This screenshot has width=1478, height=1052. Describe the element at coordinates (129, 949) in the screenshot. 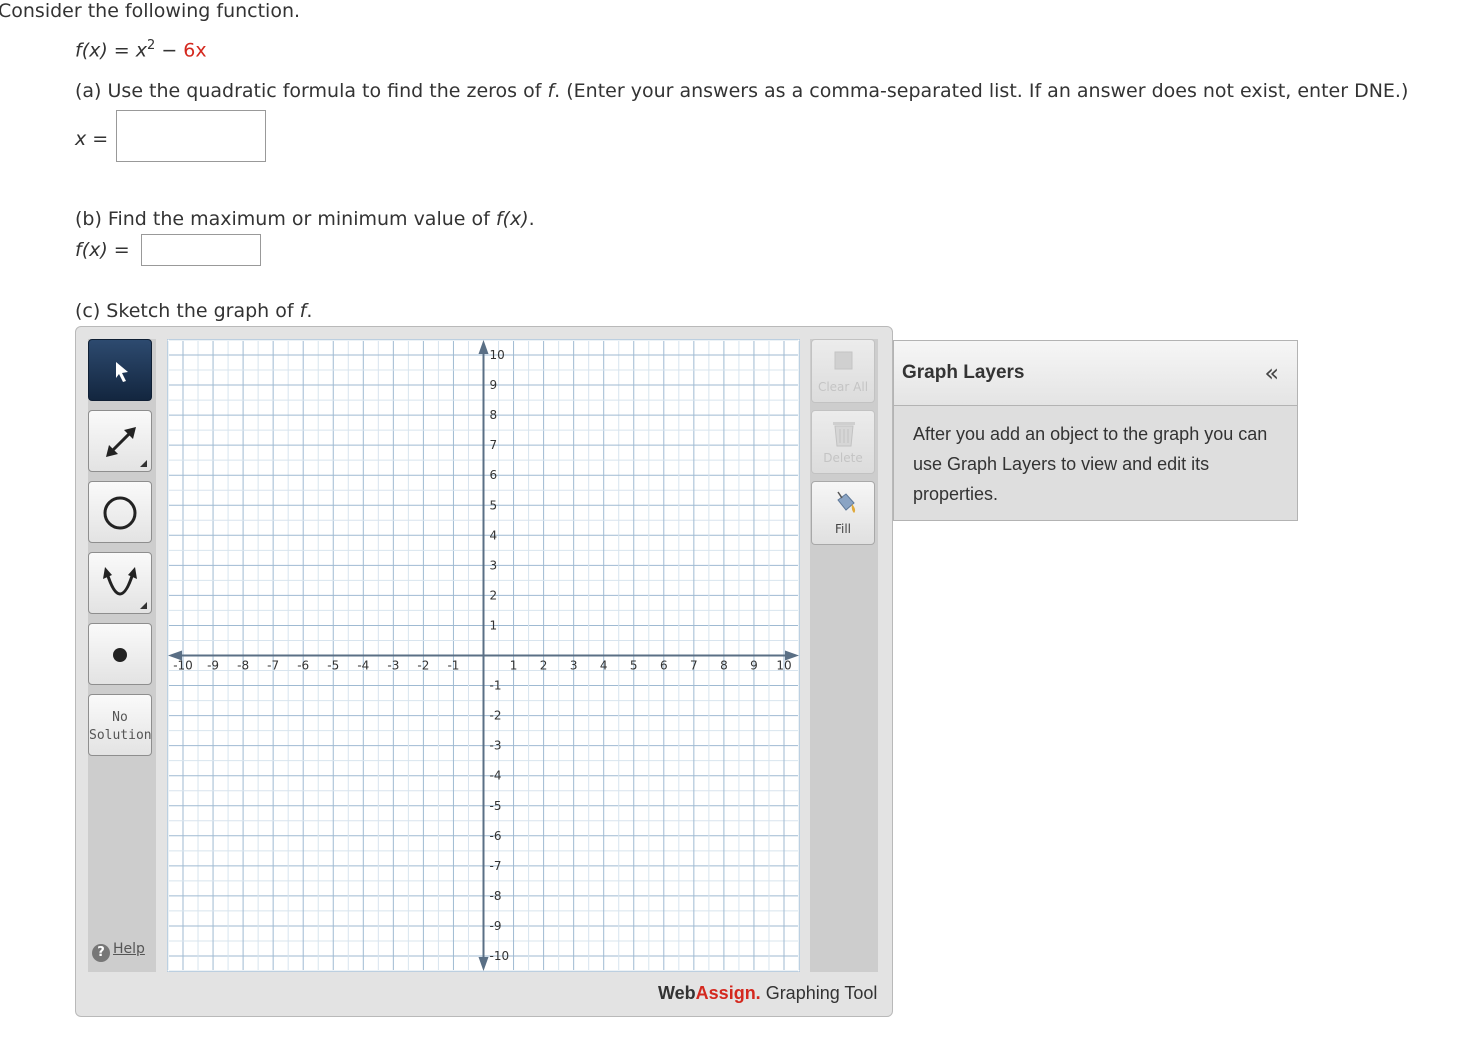

I see `help-label: Help` at that location.